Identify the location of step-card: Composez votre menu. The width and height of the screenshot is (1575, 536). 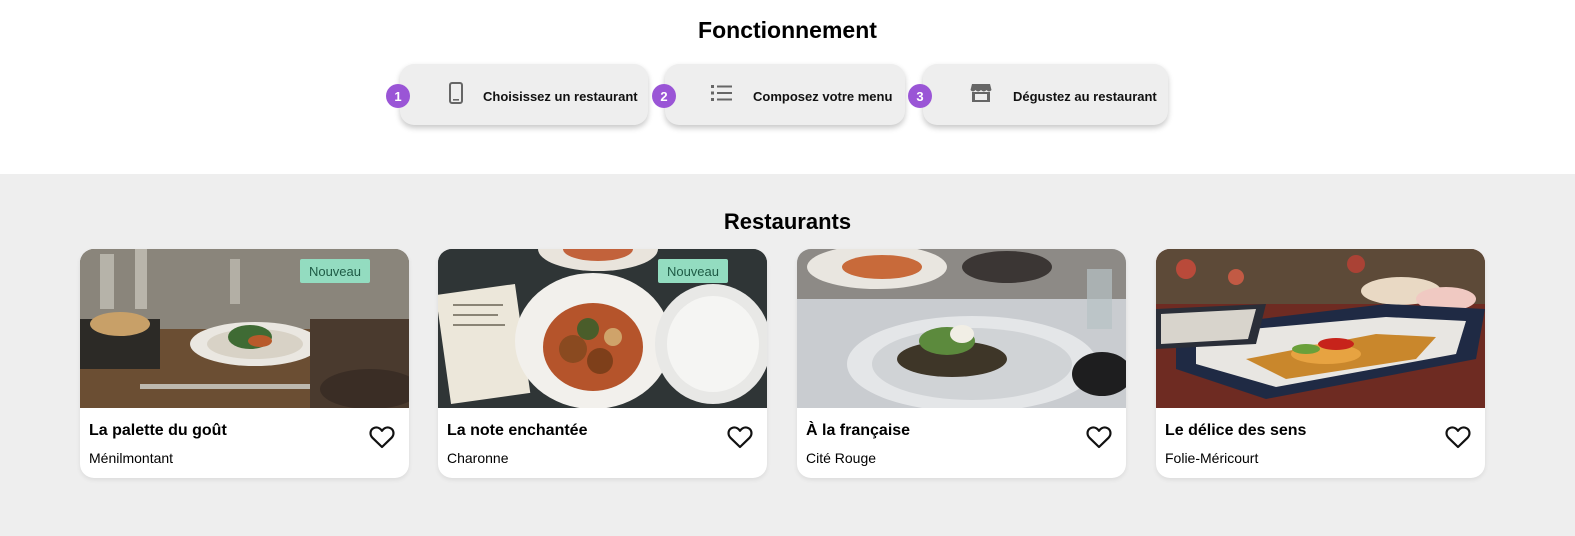
(785, 94).